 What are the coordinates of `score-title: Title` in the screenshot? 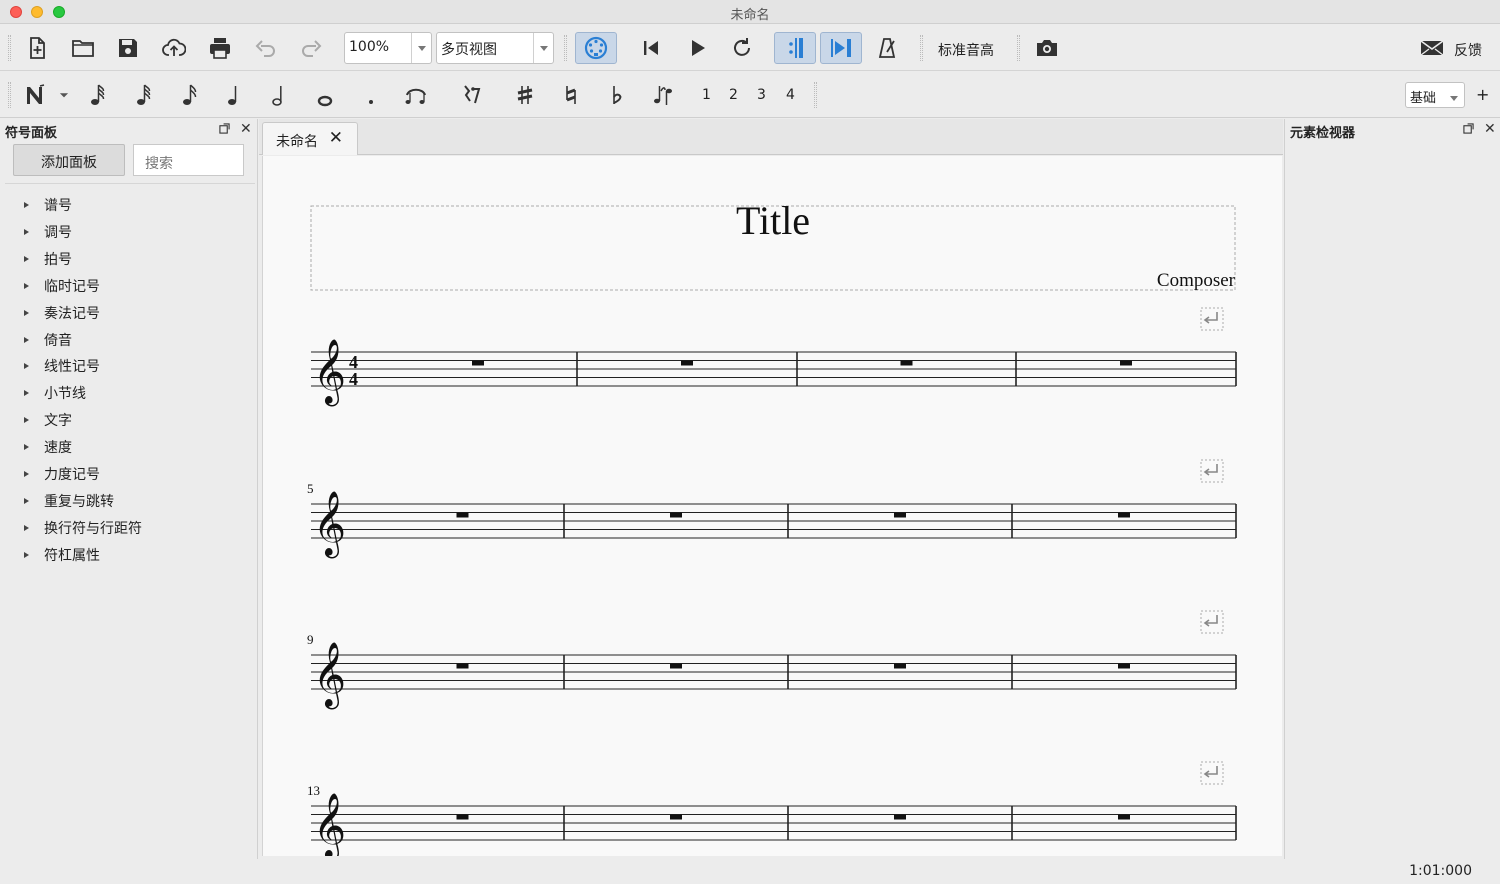 It's located at (773, 220).